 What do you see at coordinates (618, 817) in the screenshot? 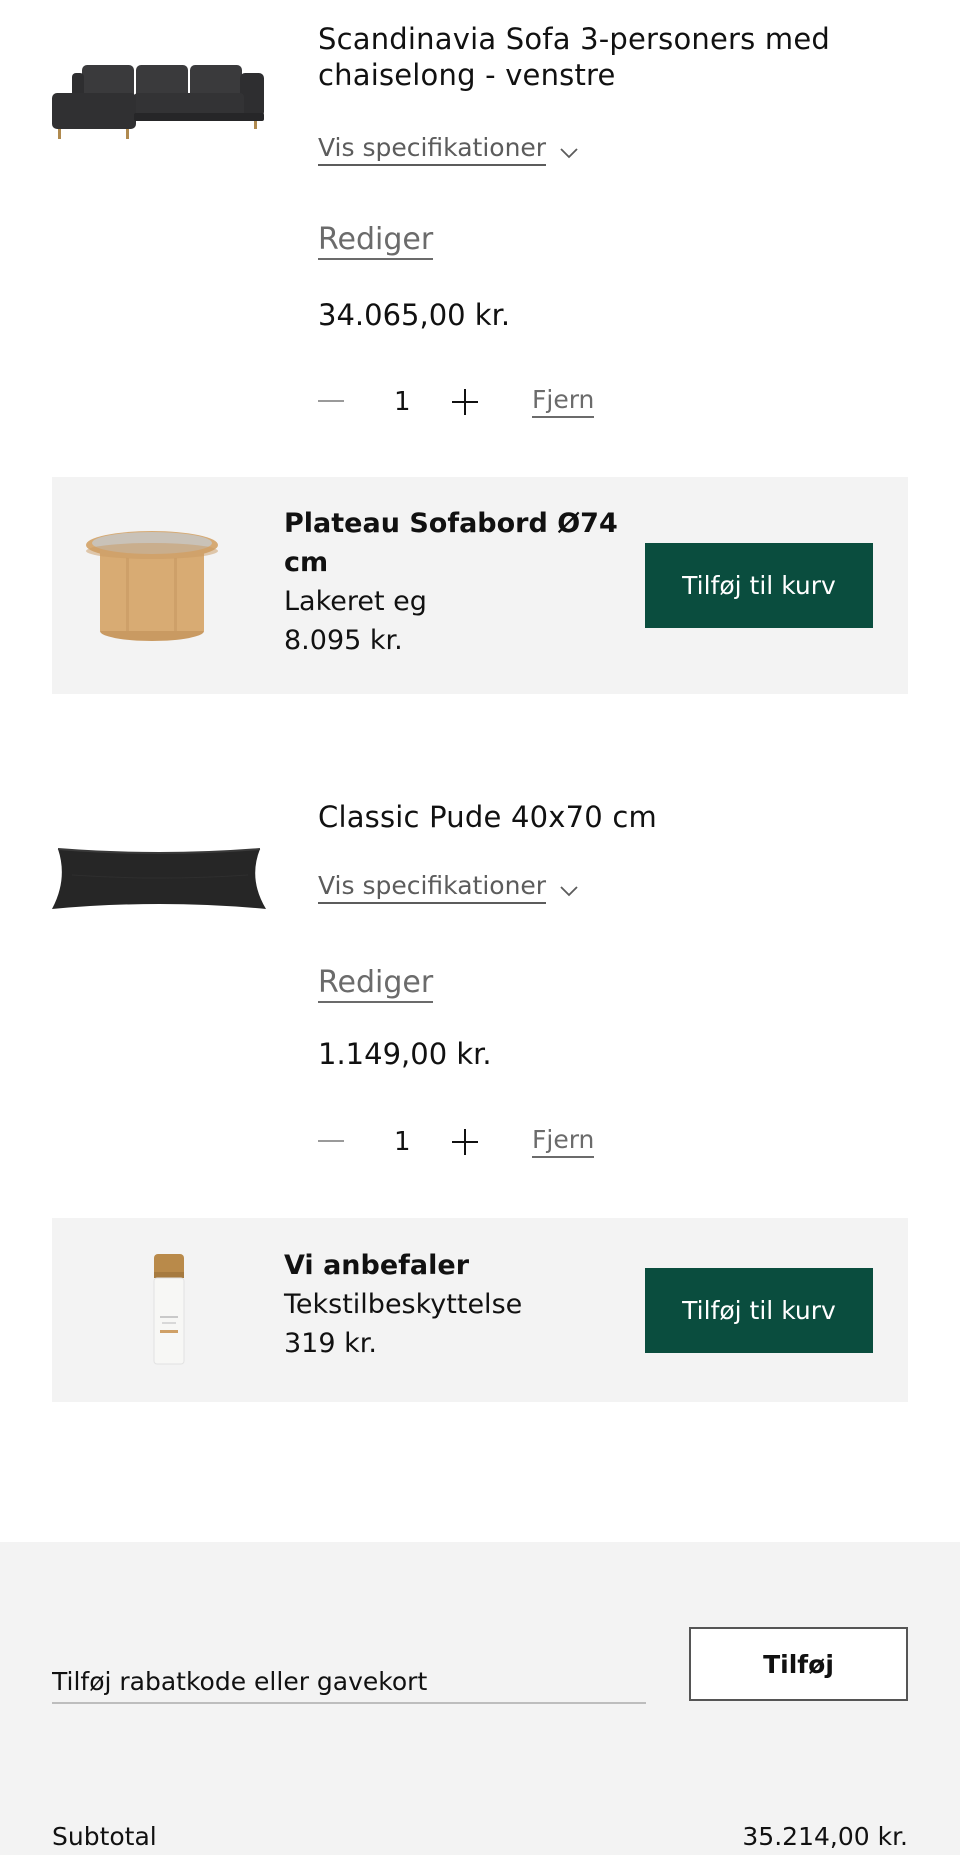
I see `product-title: Classic Pude 40x70 cm` at bounding box center [618, 817].